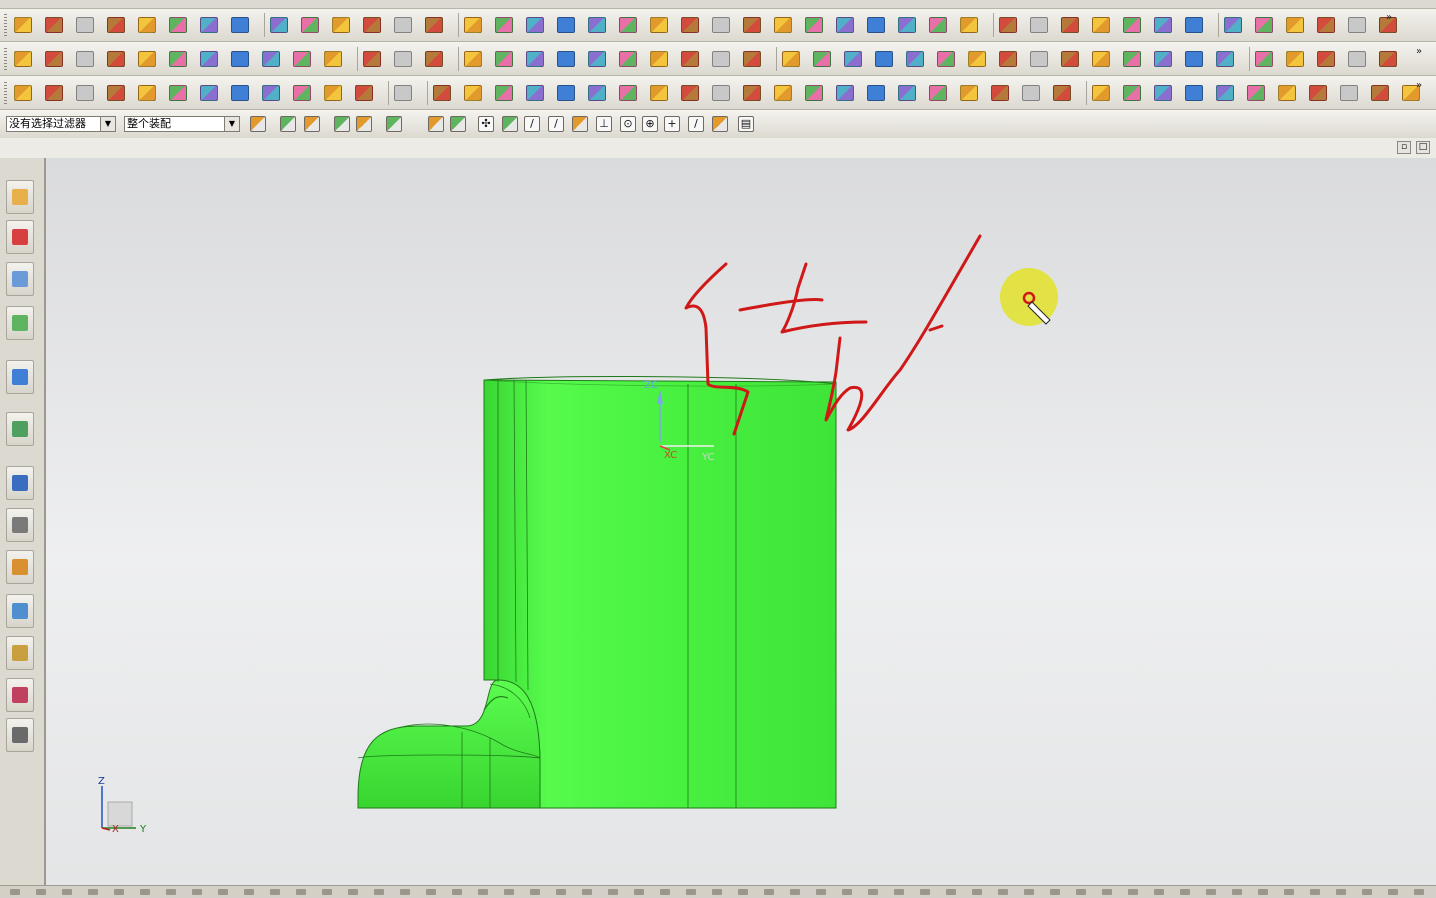 The image size is (1436, 898). Describe the element at coordinates (20, 197) in the screenshot. I see `assembly-navigator-icon` at that location.